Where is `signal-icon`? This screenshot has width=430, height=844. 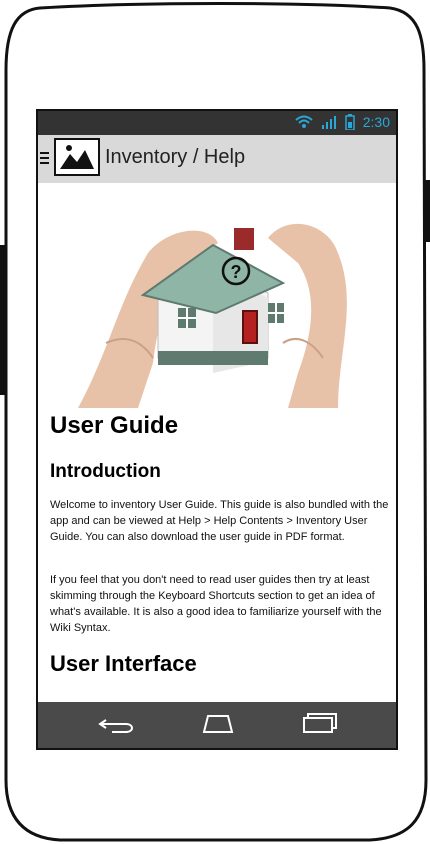
signal-icon is located at coordinates (328, 122).